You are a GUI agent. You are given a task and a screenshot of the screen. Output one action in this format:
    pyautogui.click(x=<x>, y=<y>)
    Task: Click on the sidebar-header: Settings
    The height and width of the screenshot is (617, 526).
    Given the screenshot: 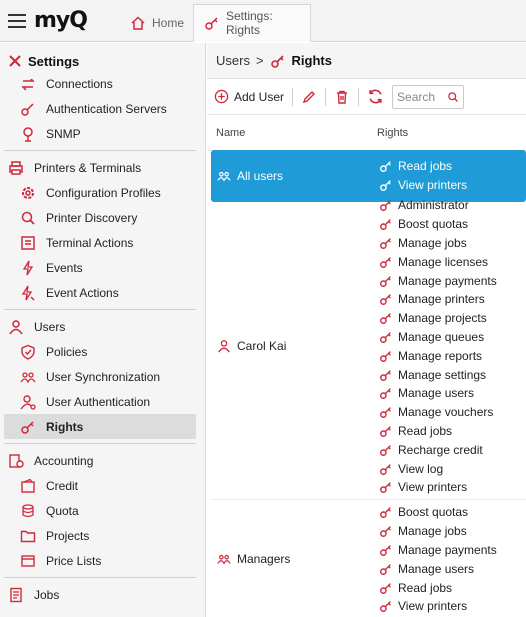 What is the action you would take?
    pyautogui.click(x=102, y=61)
    